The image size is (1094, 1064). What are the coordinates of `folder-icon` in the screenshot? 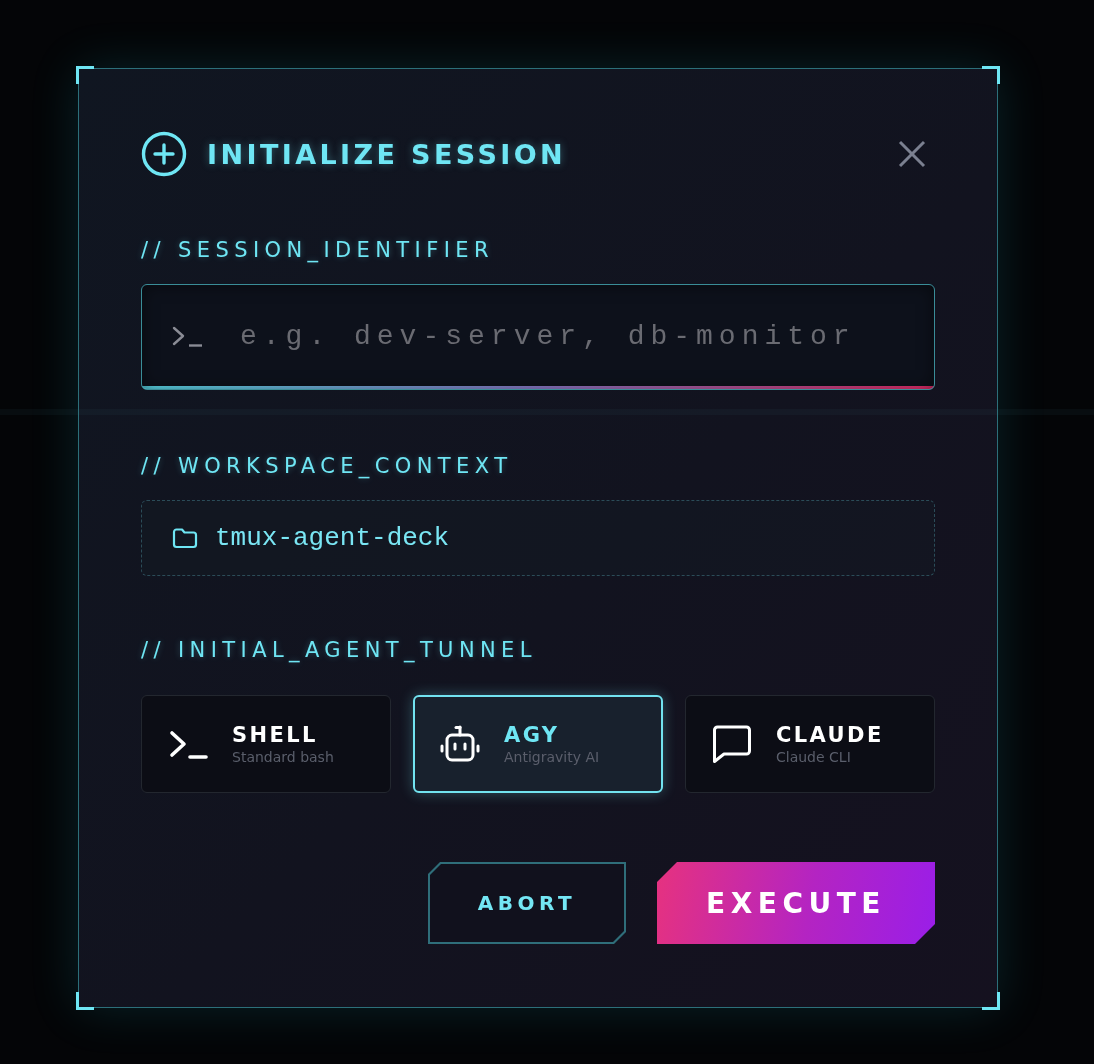 It's located at (185, 538).